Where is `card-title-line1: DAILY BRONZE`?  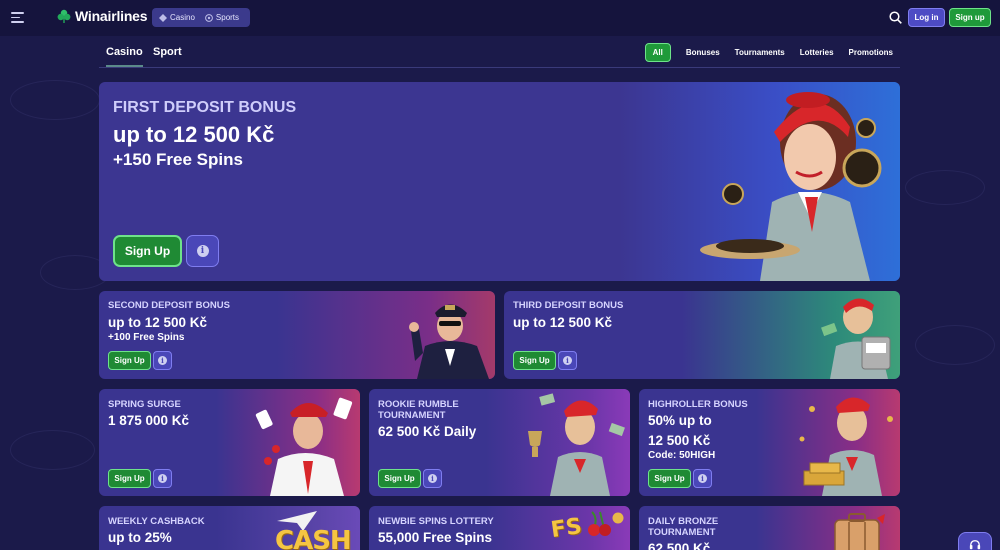
card-title-line1: DAILY BRONZE is located at coordinates (683, 521).